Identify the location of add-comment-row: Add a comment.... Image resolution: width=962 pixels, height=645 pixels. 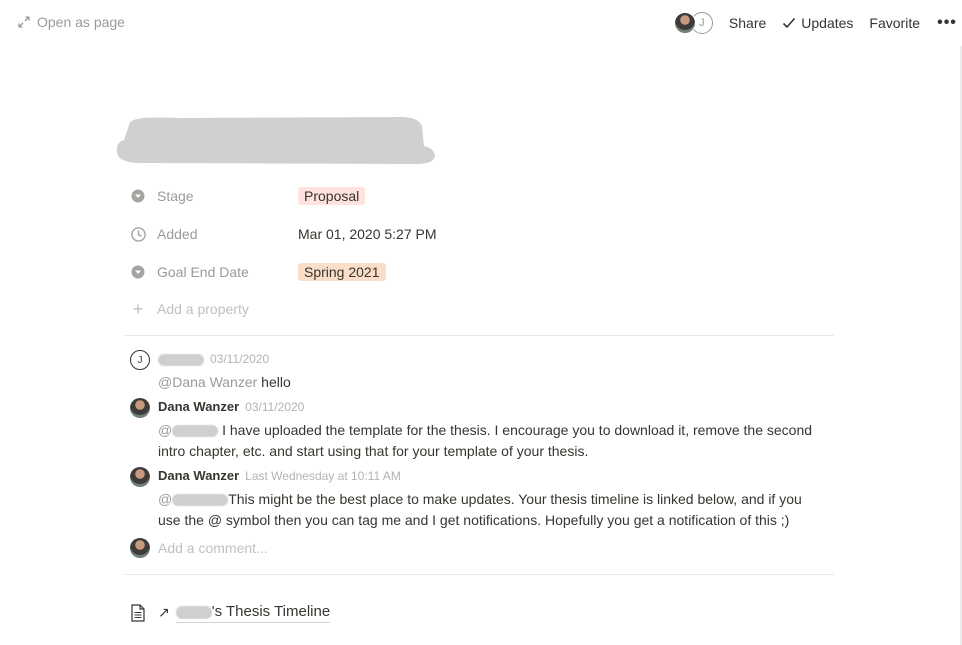
(199, 548).